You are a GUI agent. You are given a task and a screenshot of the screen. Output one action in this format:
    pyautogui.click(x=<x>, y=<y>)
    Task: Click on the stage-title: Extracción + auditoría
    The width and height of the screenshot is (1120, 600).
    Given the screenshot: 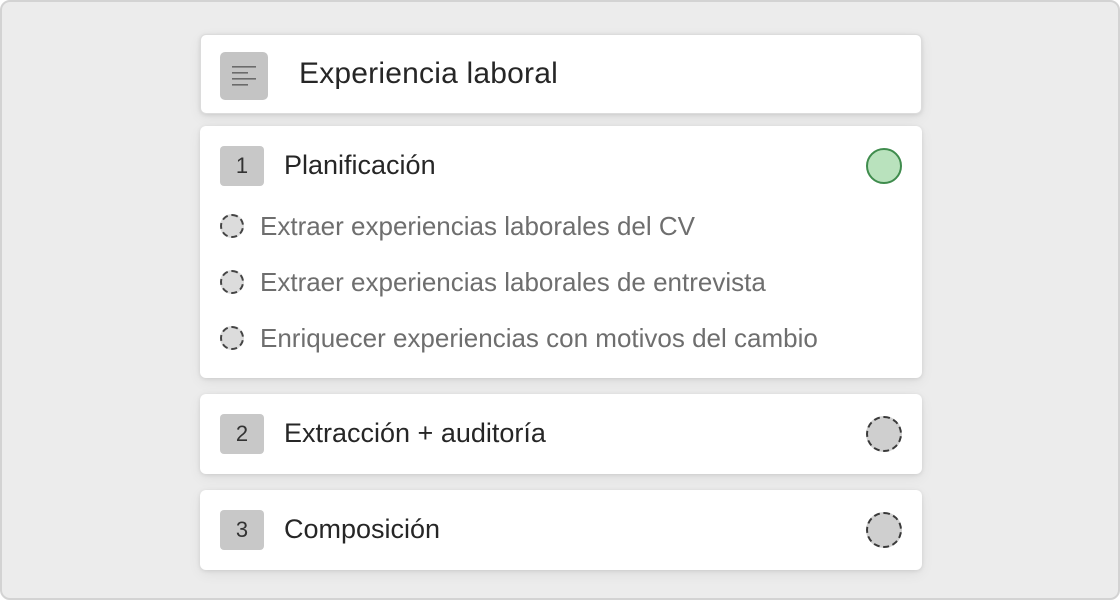 What is the action you would take?
    pyautogui.click(x=415, y=433)
    